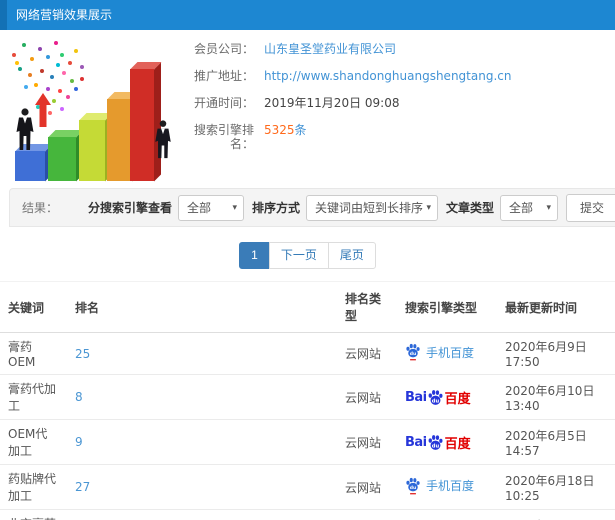 This screenshot has height=520, width=615. Describe the element at coordinates (202, 397) in the screenshot. I see `rank-cell: 8` at that location.